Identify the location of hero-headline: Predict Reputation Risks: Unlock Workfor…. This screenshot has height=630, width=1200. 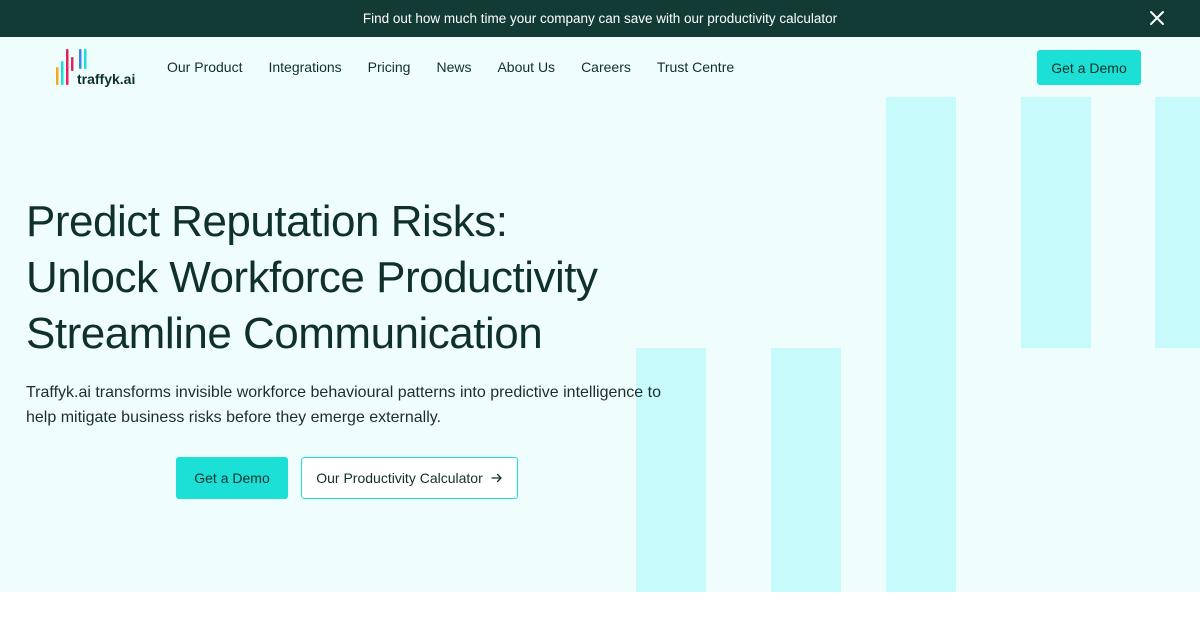
(312, 278).